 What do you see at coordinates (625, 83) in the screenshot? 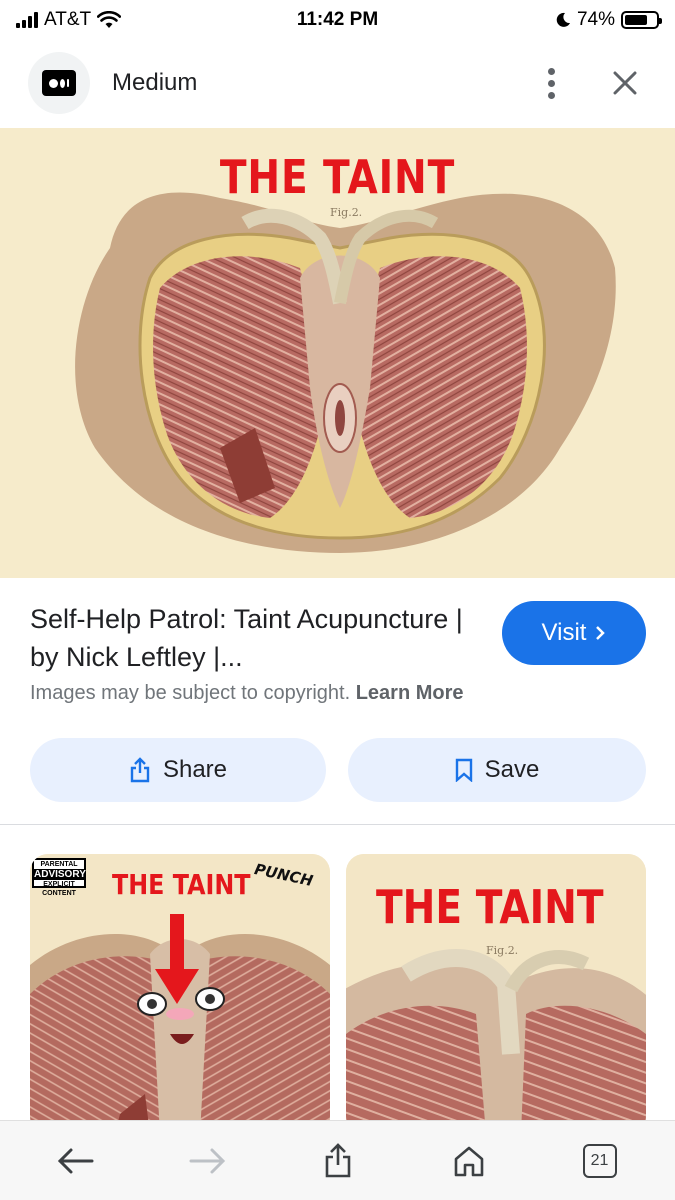
I see `close-icon` at bounding box center [625, 83].